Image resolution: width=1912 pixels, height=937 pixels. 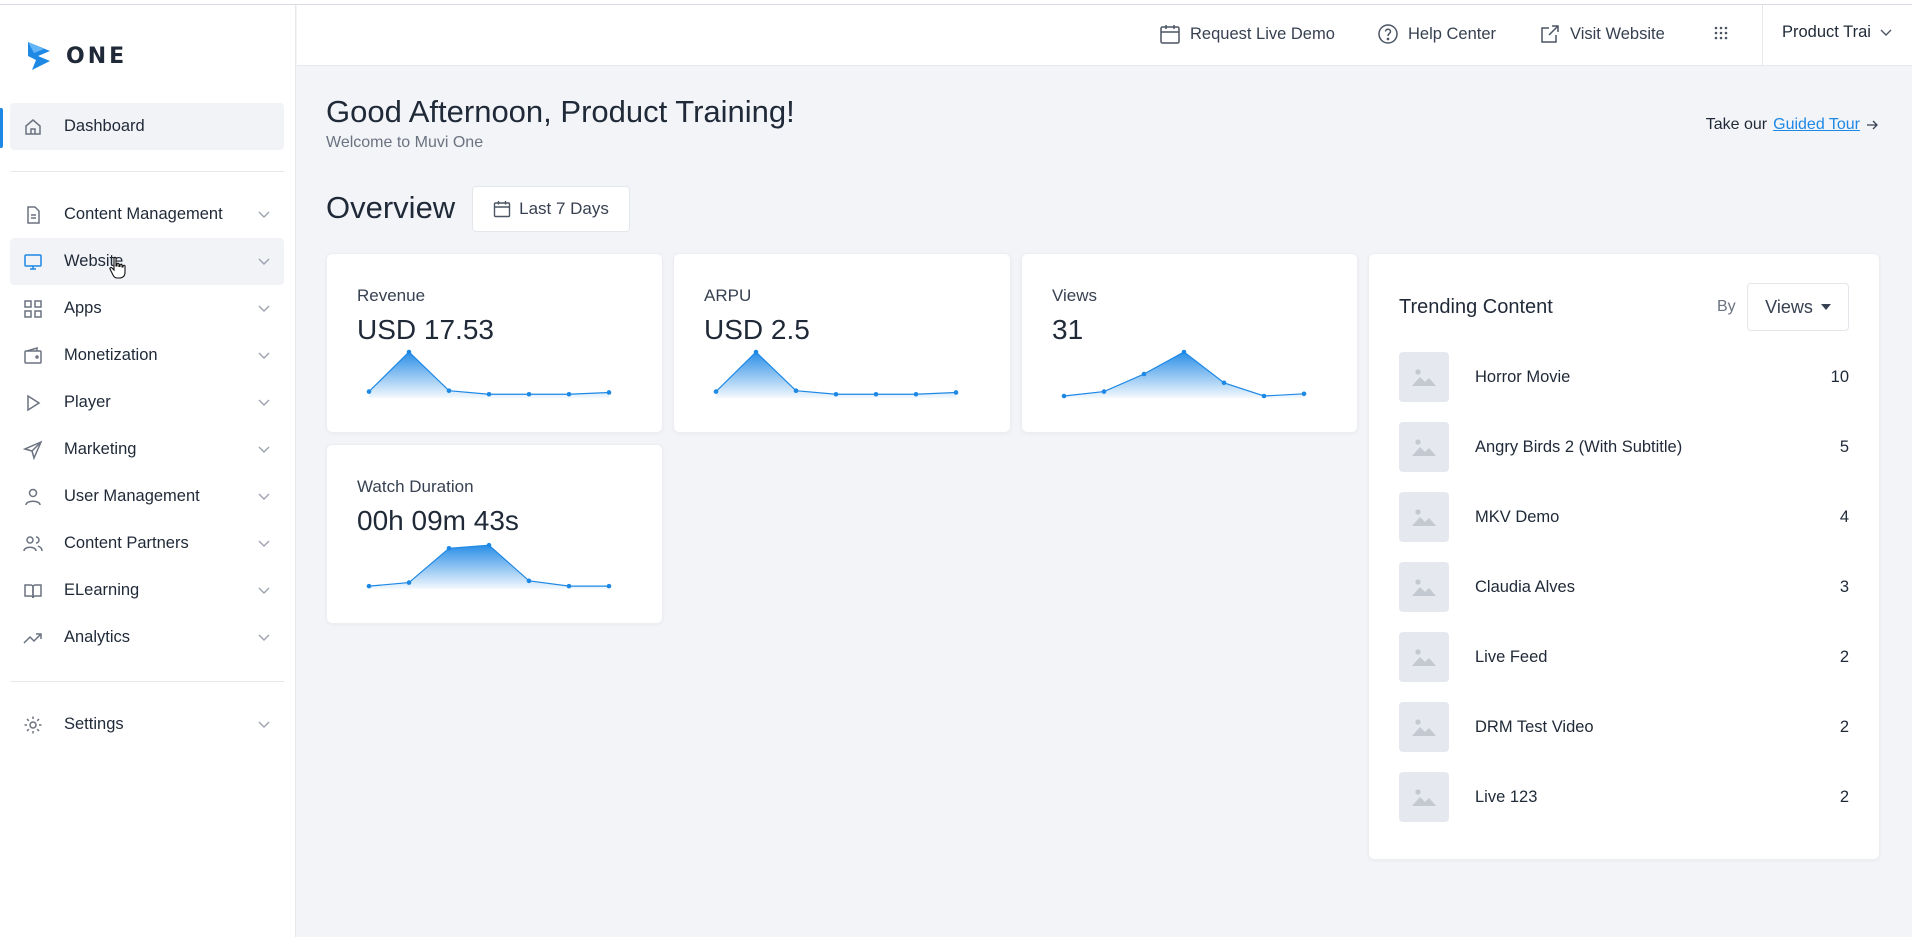 I want to click on date-range-button: Last 7 Days, so click(x=551, y=209).